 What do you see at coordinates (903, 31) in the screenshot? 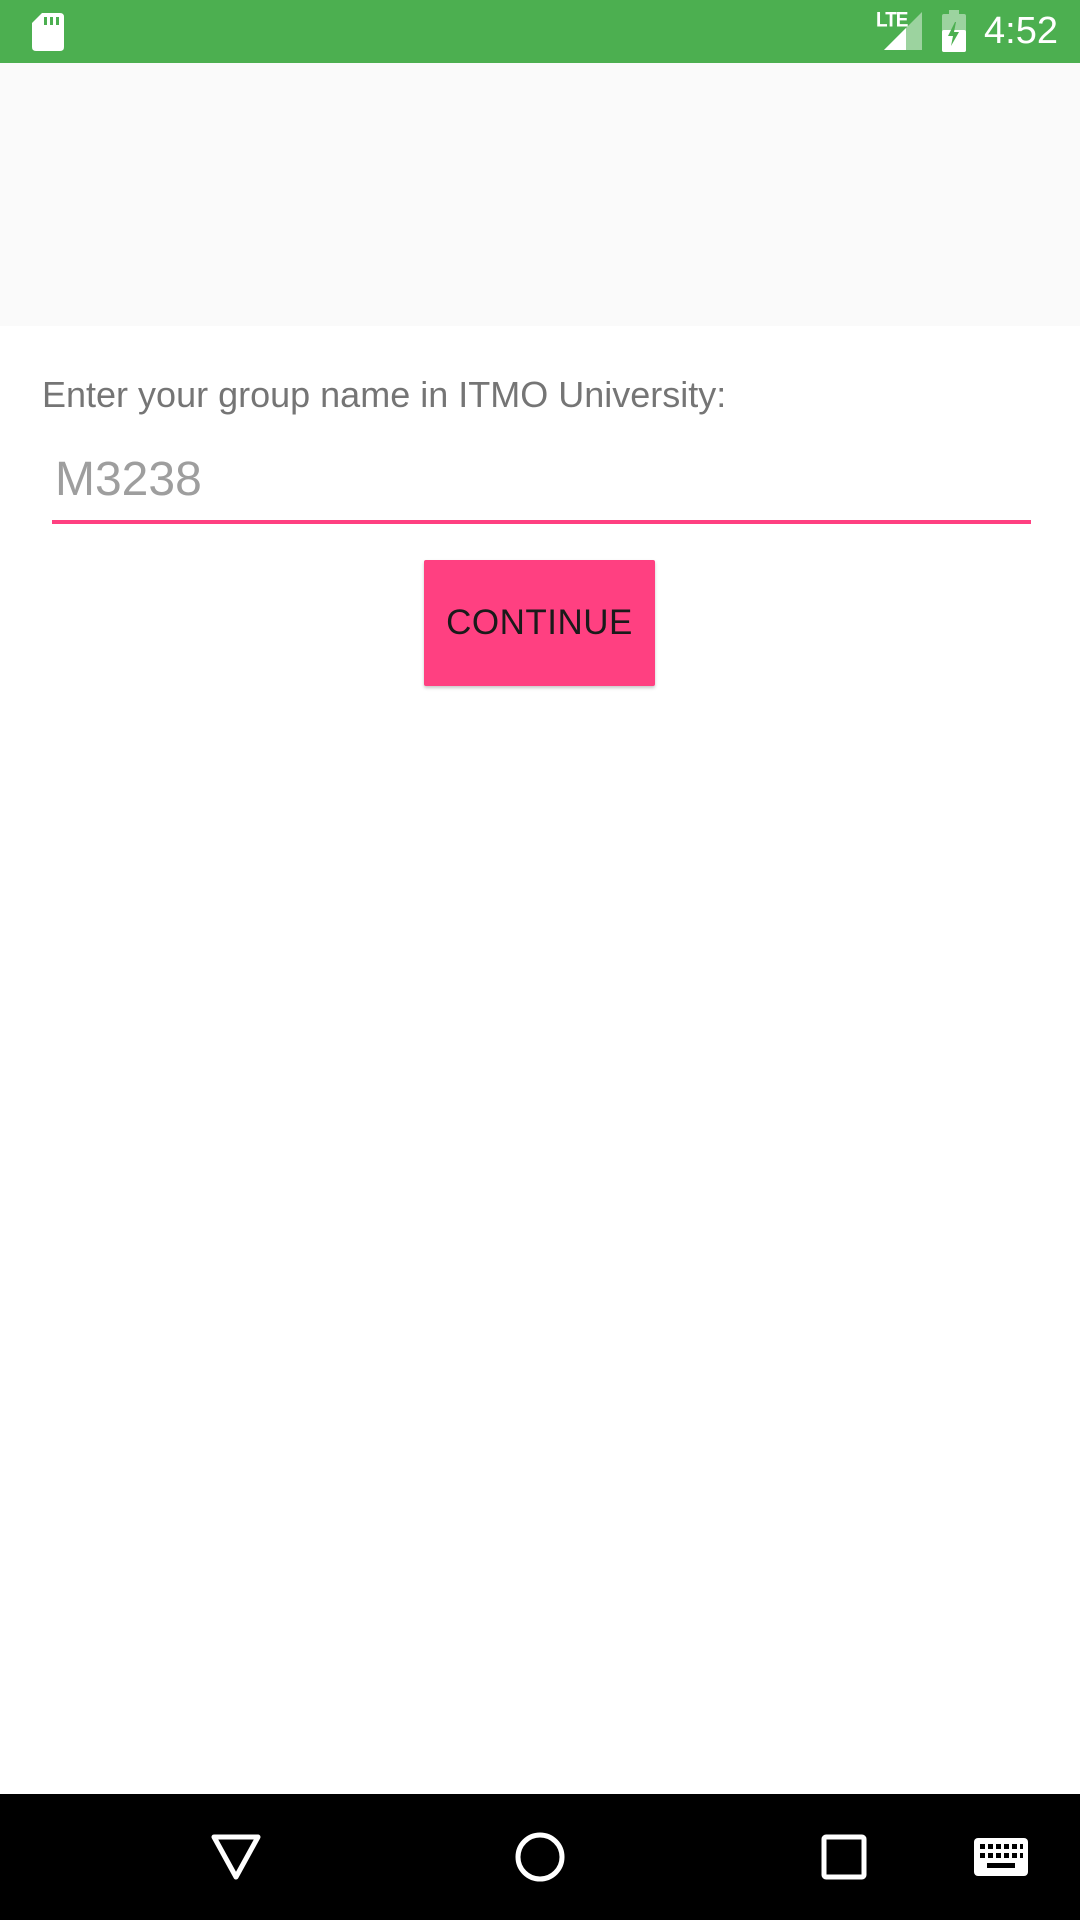
I see `signal-icon` at bounding box center [903, 31].